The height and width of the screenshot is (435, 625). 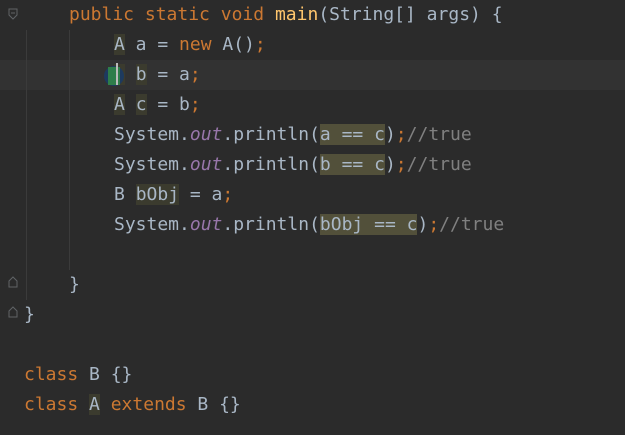 What do you see at coordinates (242, 14) in the screenshot?
I see `keyword-void: void` at bounding box center [242, 14].